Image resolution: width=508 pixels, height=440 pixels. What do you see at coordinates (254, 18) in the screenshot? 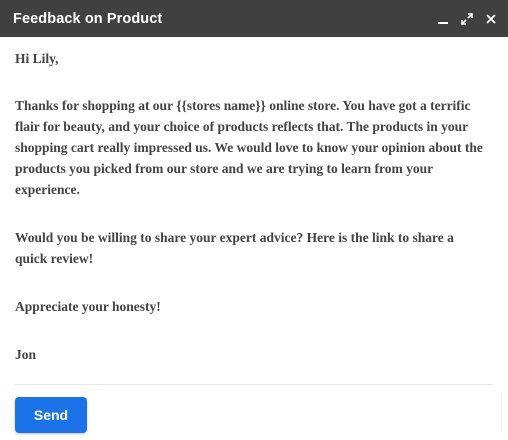
I see `compose-titlebar: Feedback on Product` at bounding box center [254, 18].